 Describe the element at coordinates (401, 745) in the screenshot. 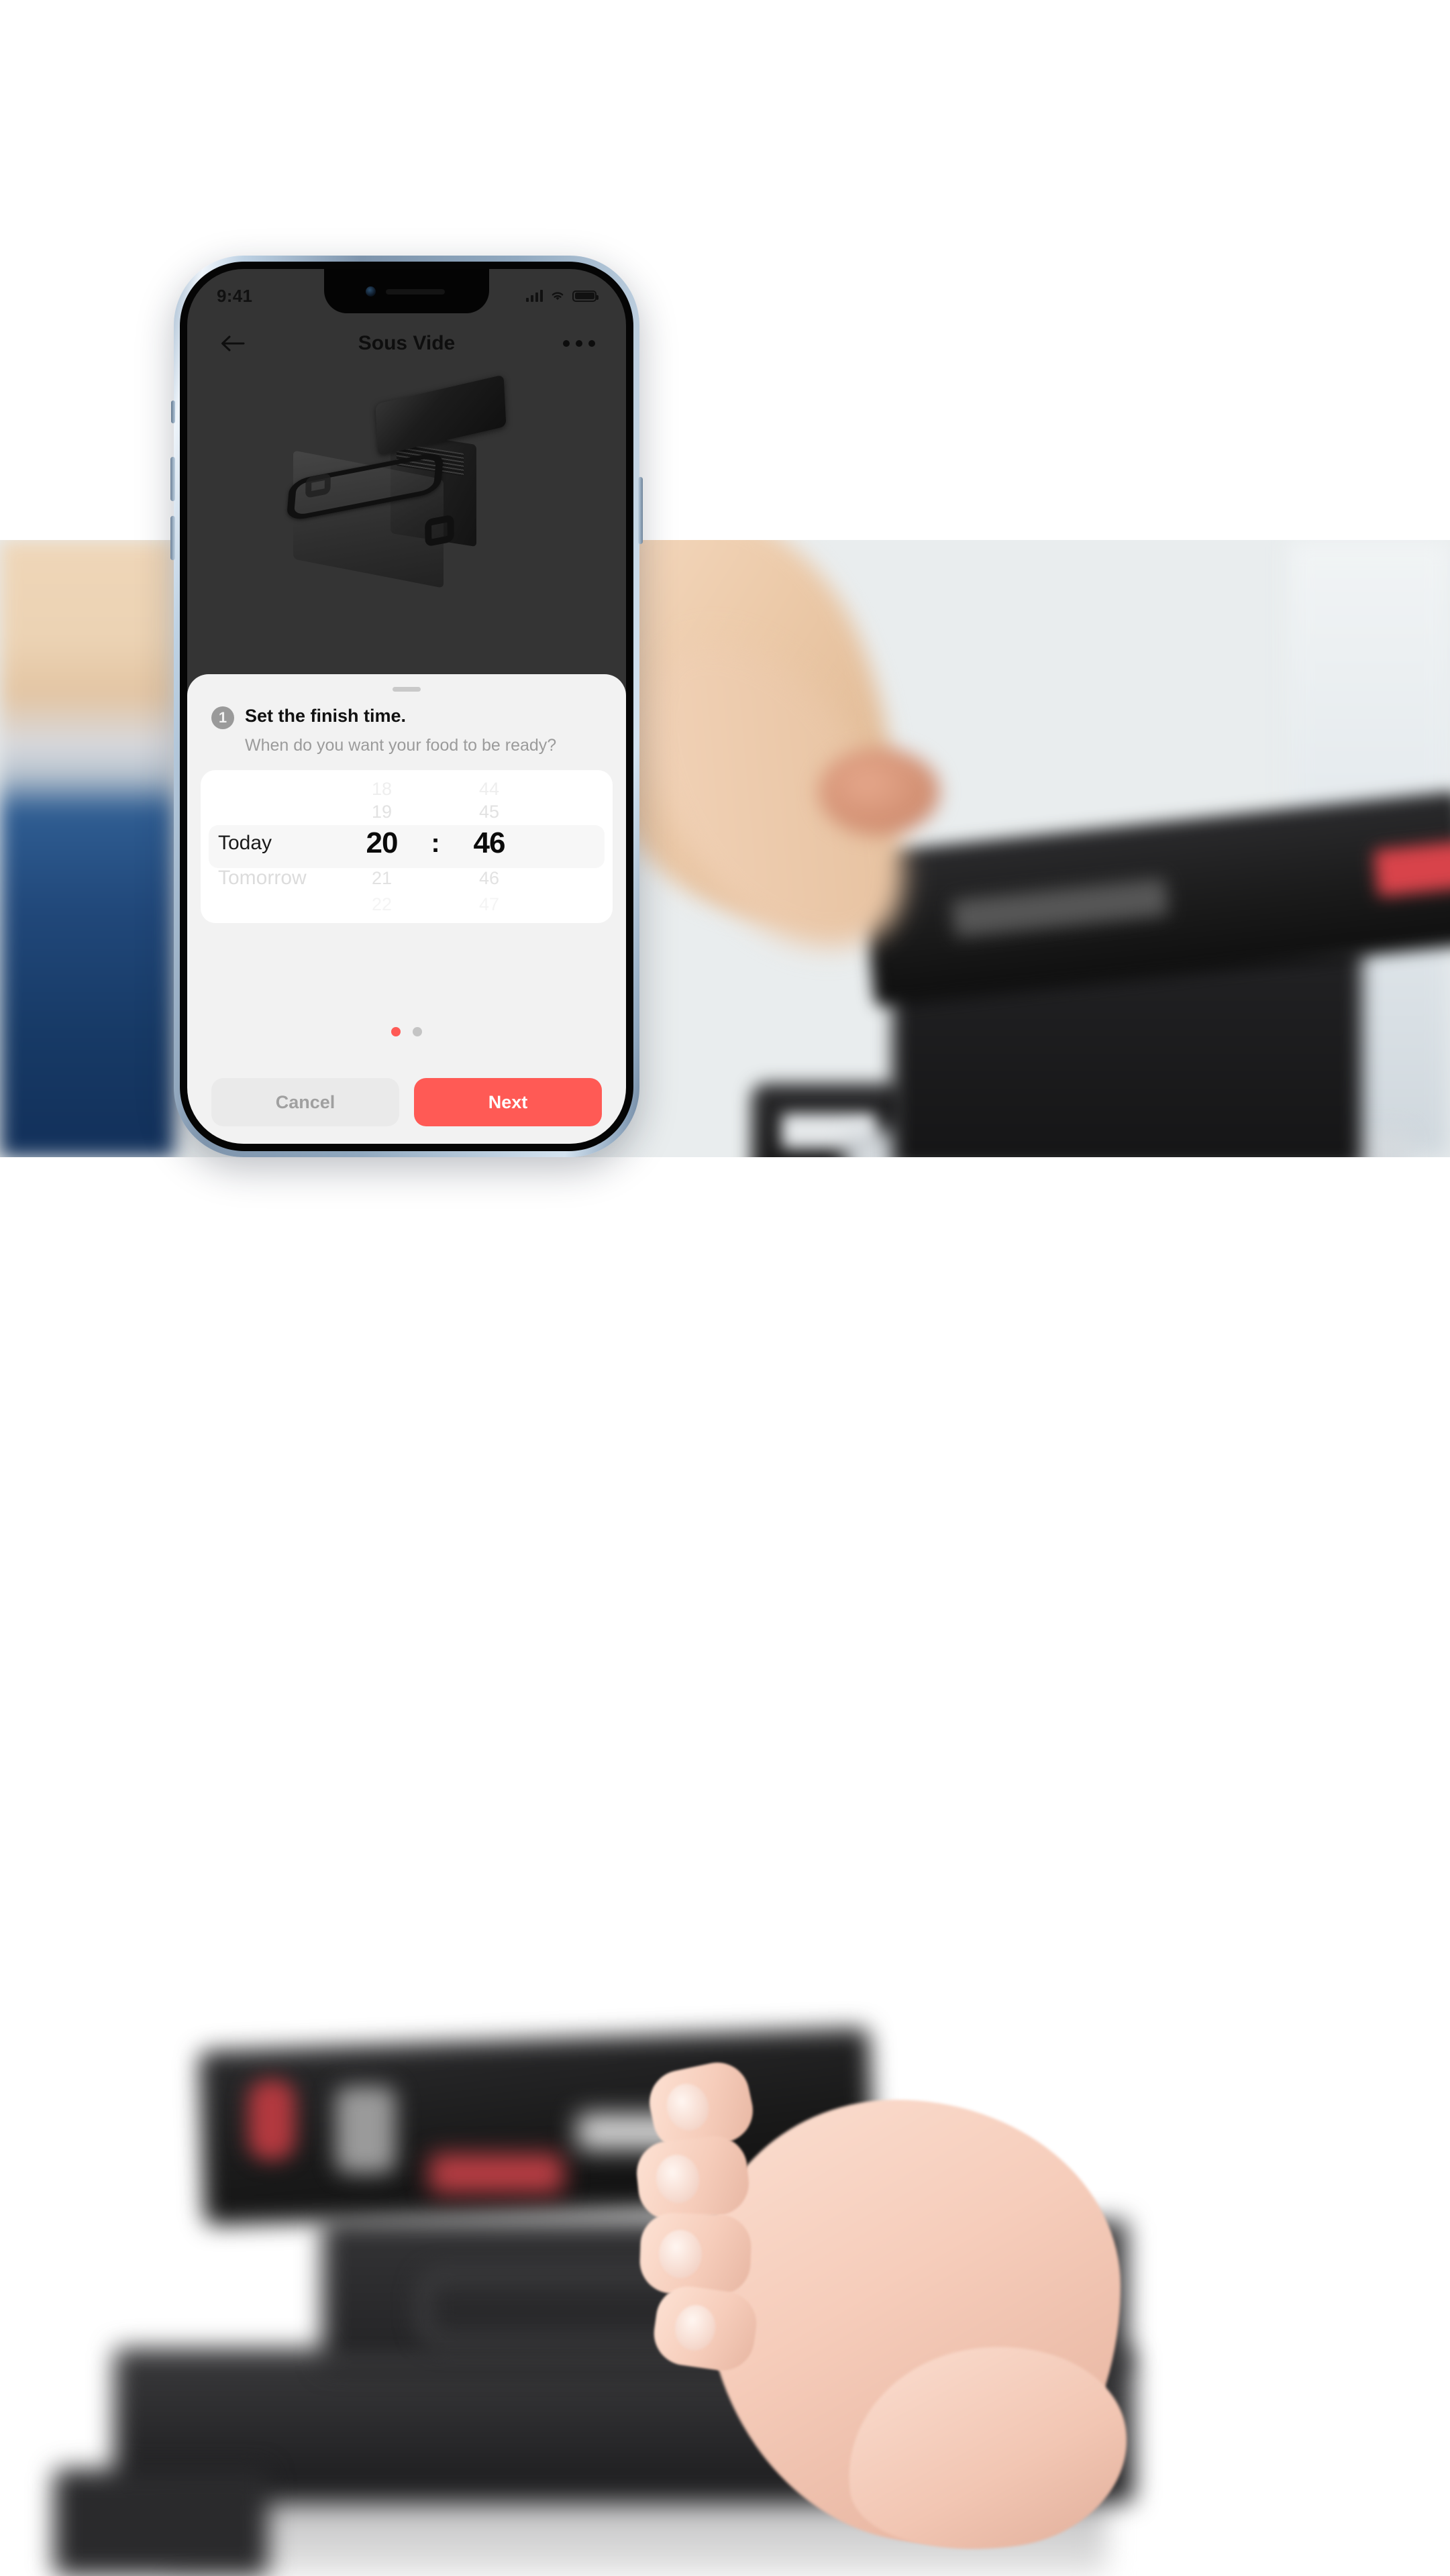

I see `sheet-subtitle: When do you want your food to be ready?` at that location.